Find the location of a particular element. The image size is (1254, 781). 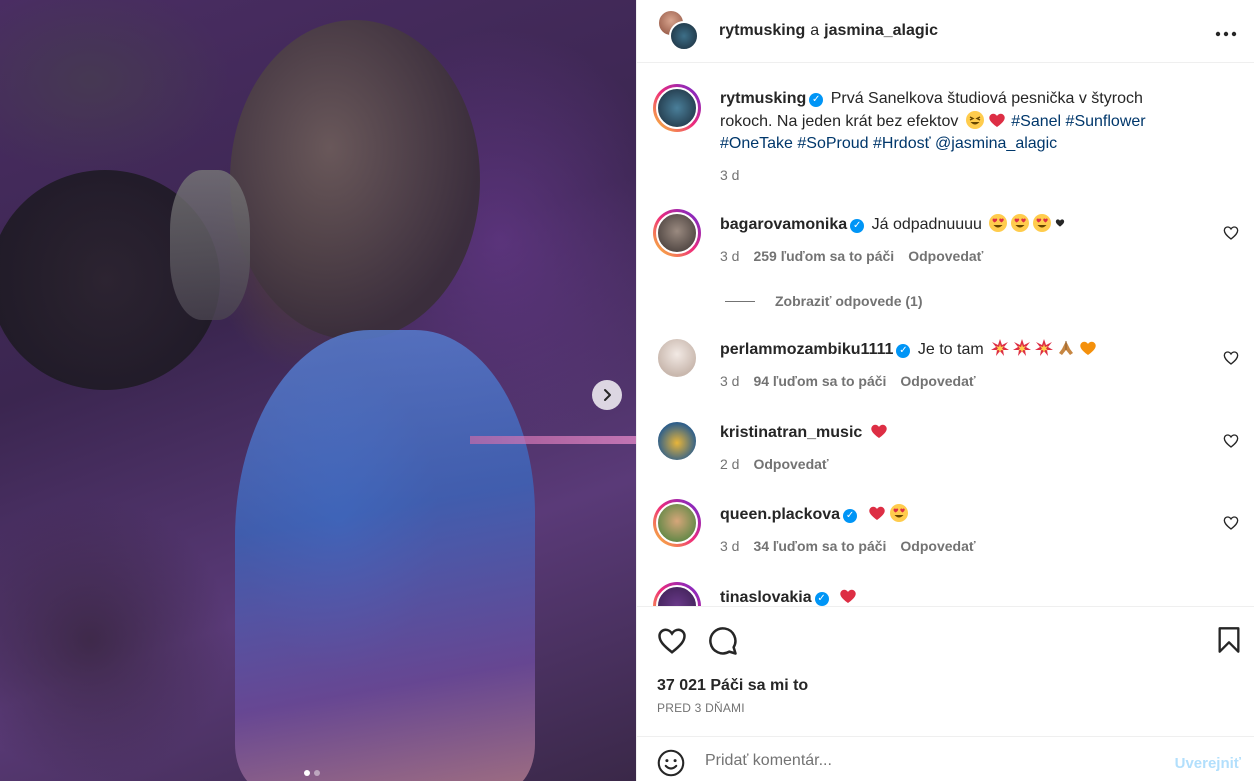

comment-meta: 3 d 34 ľuďom sa to páči Odpovedať is located at coordinates (965, 546).